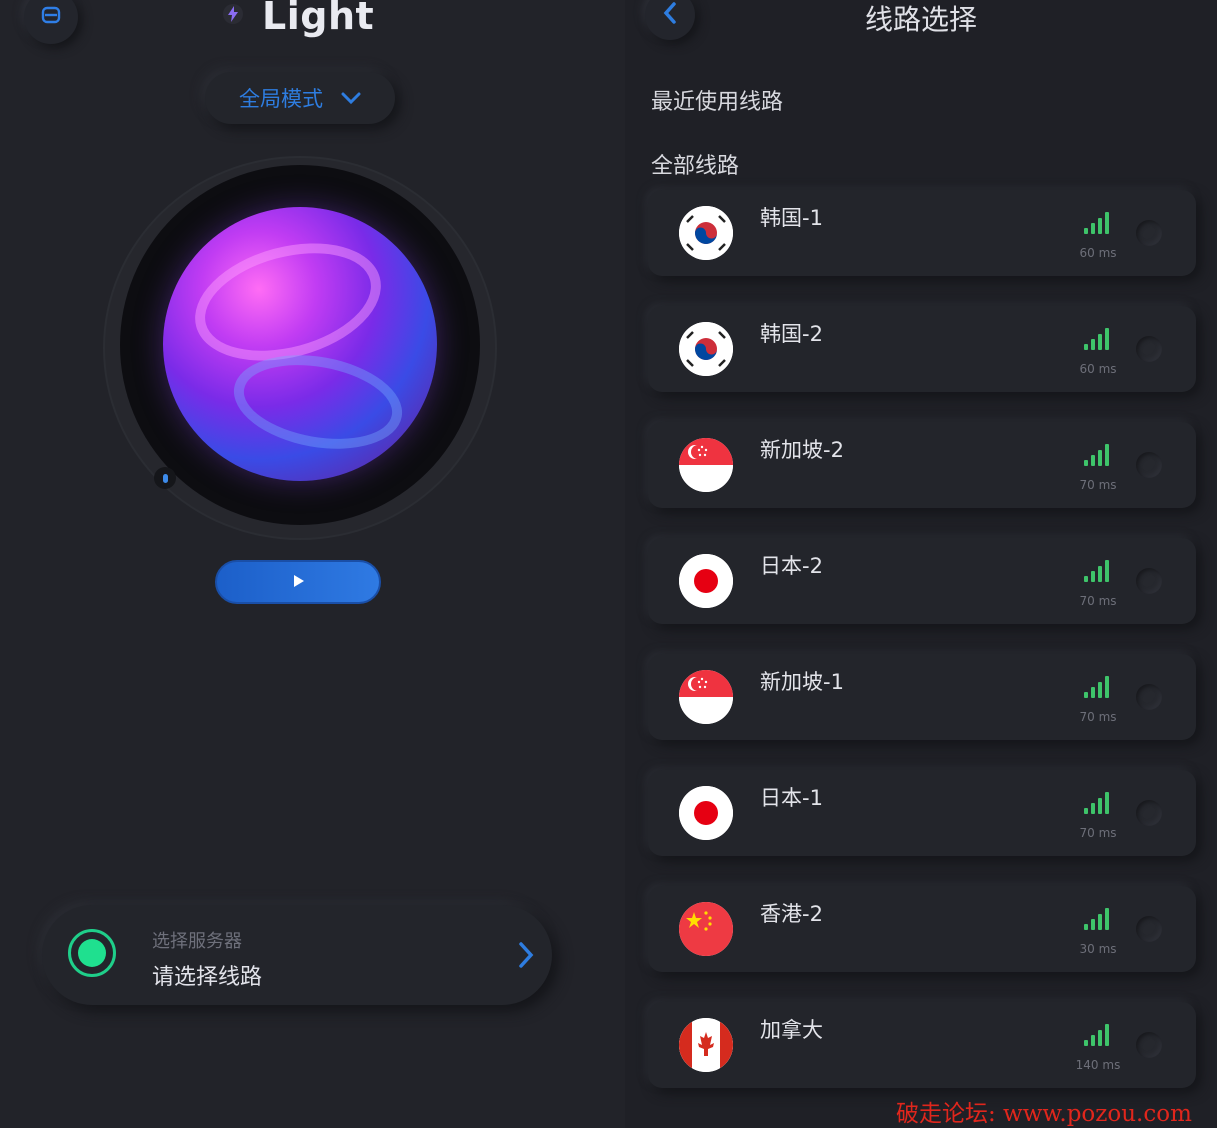 The image size is (1217, 1128). Describe the element at coordinates (526, 957) in the screenshot. I see `chevron-right-icon` at that location.